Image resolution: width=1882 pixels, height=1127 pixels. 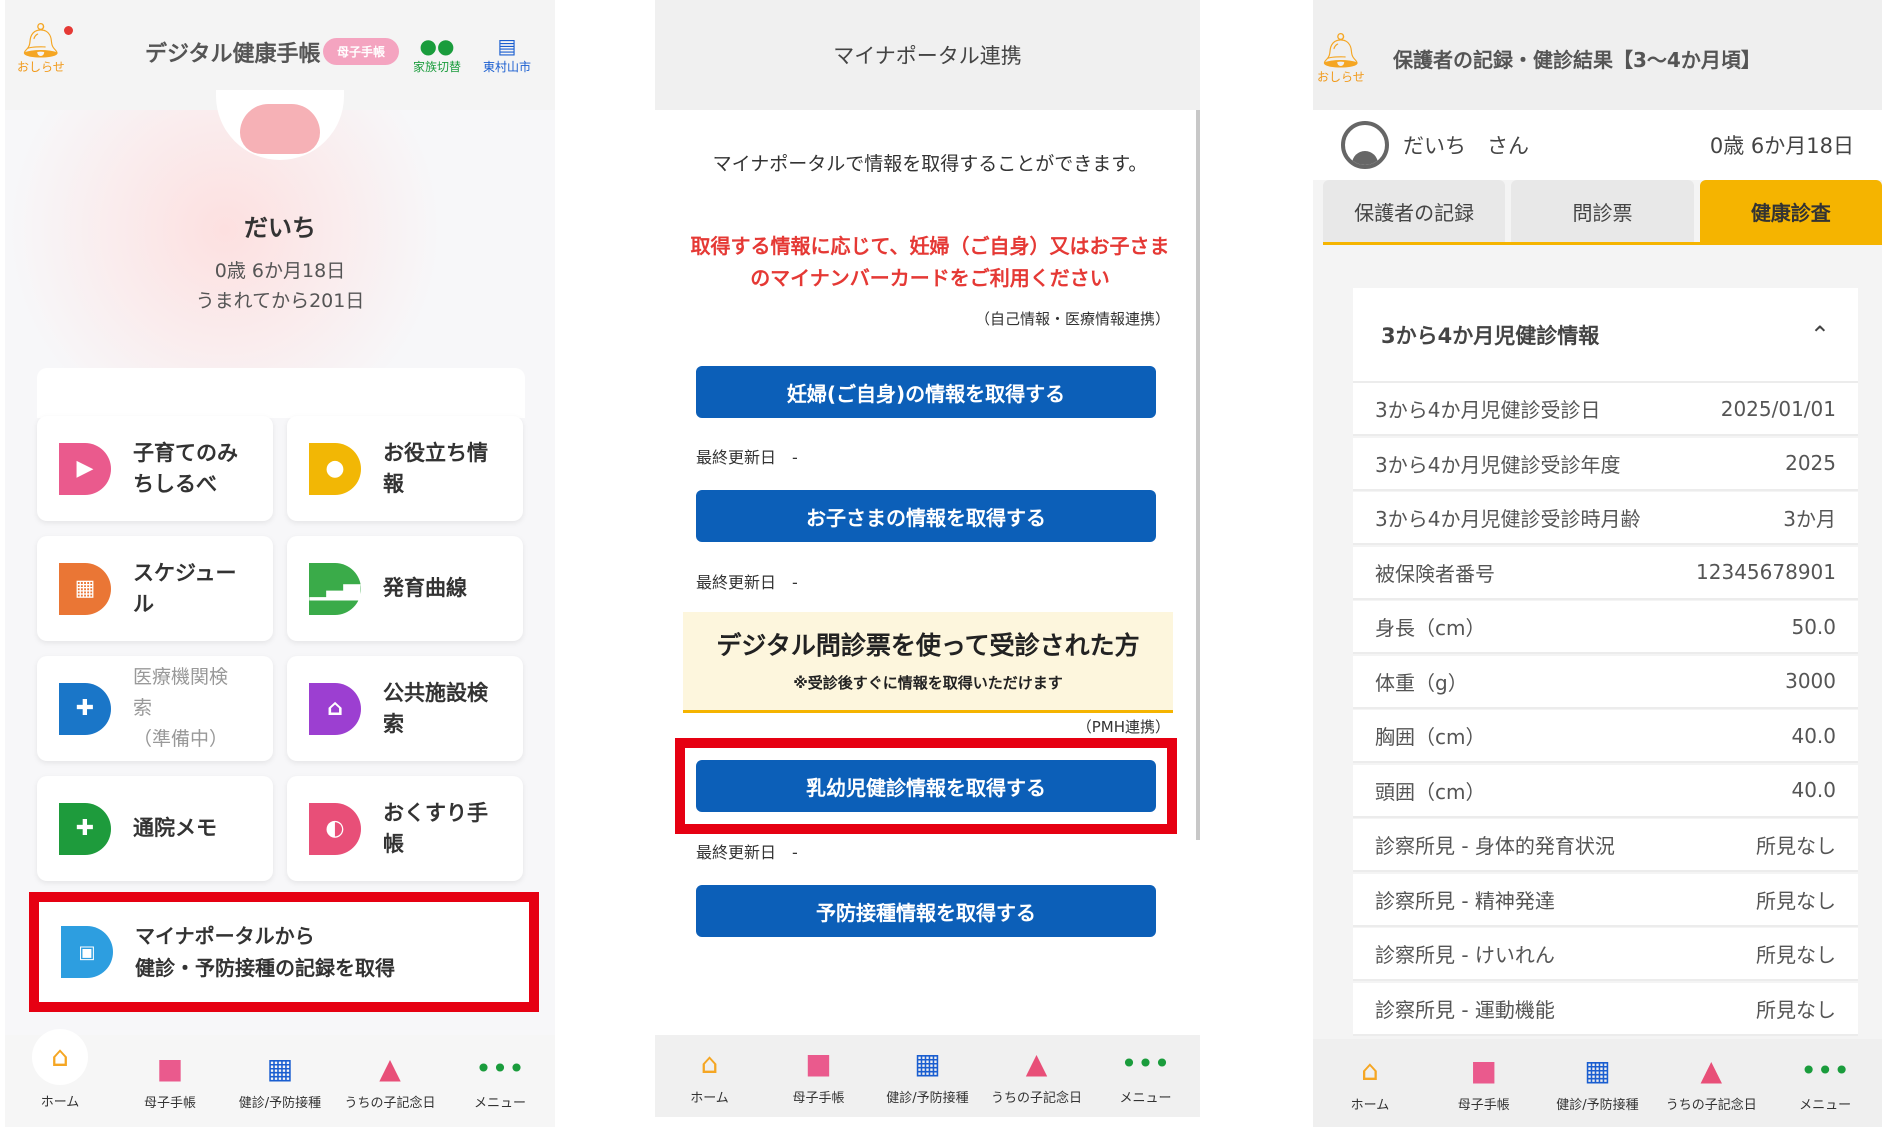 I want to click on menu-tile: ● お役立ち情 報, so click(x=405, y=468).